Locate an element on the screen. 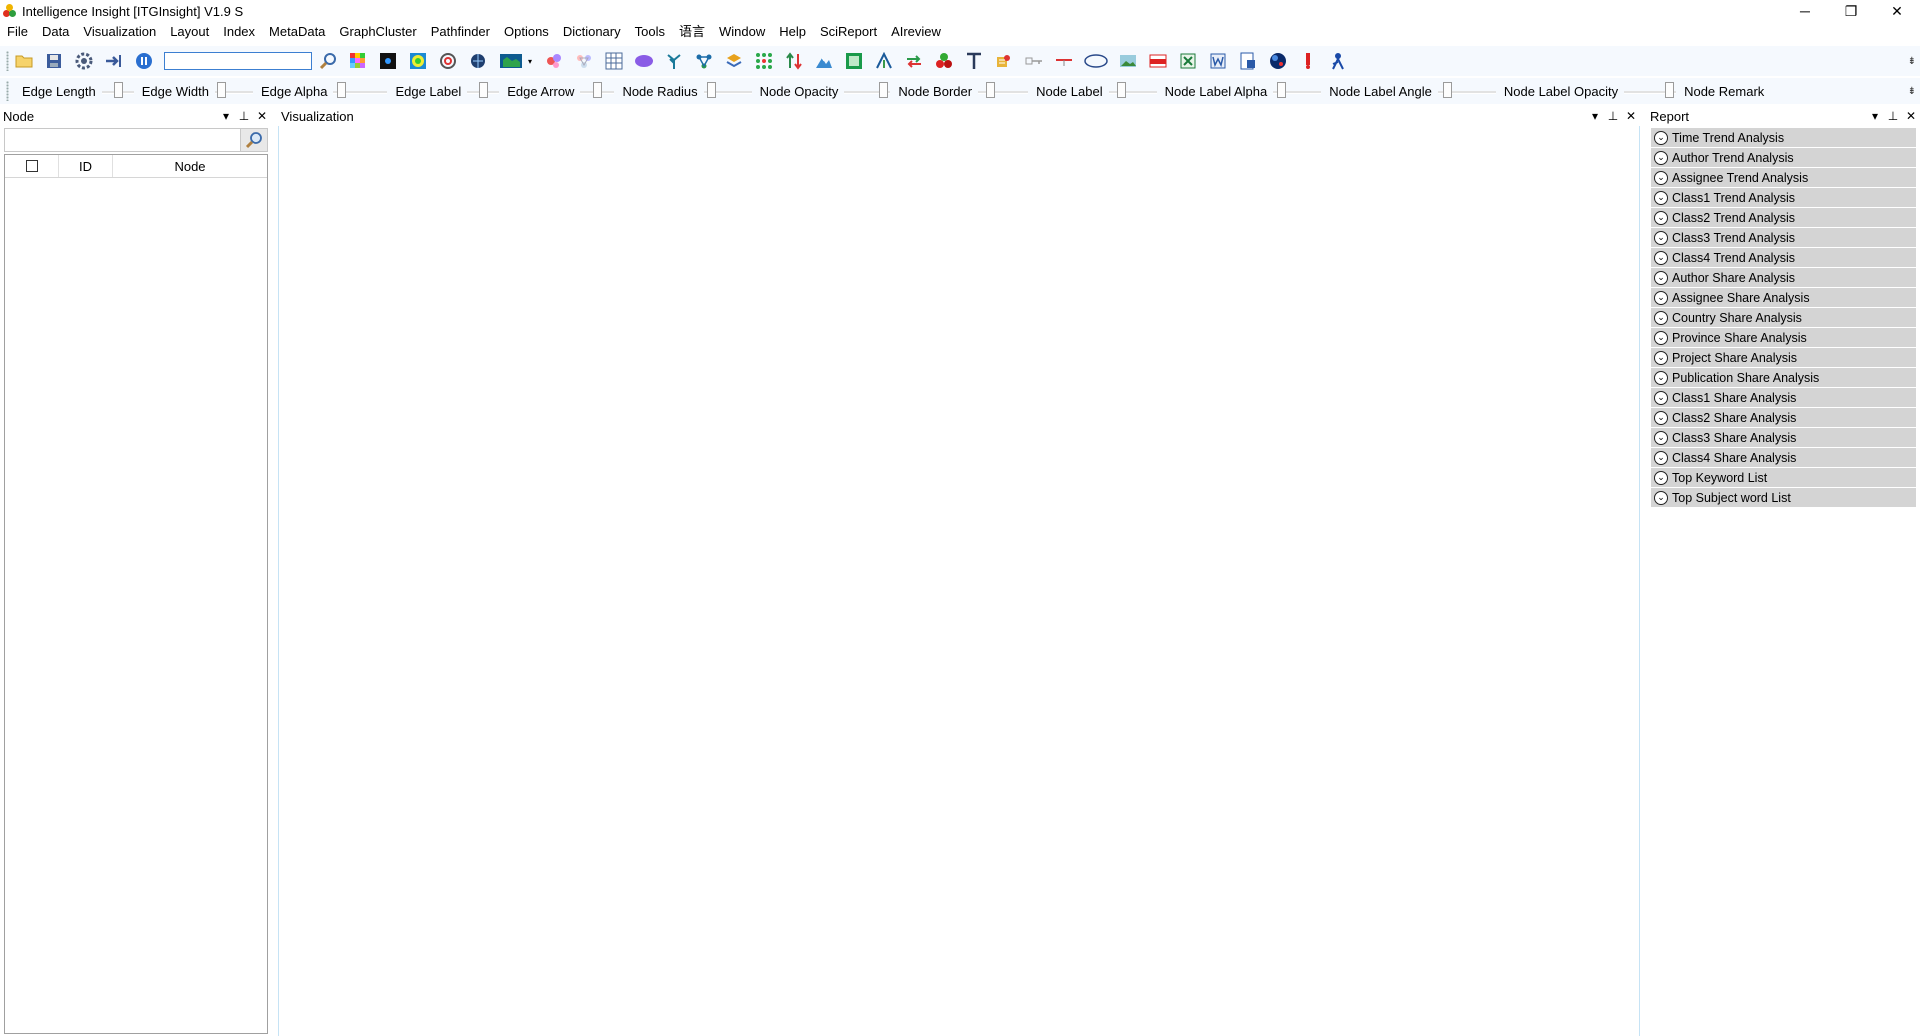 This screenshot has width=1920, height=1036. map-icon is located at coordinates (511, 61).